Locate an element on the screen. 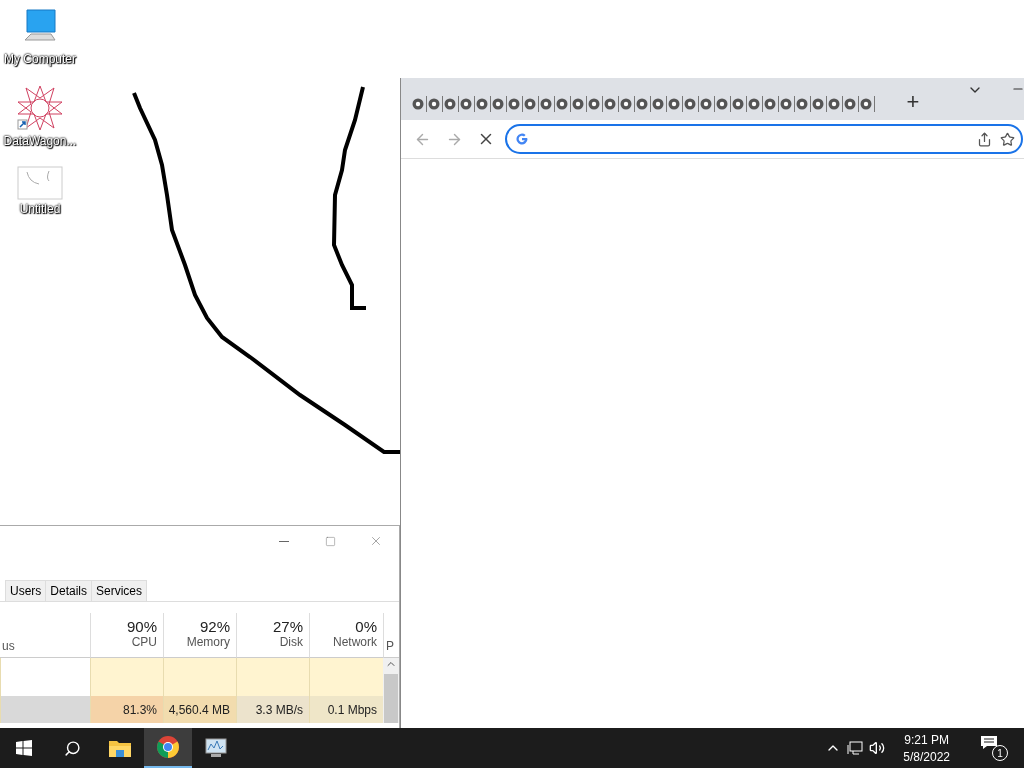 Image resolution: width=1024 pixels, height=768 pixels. bookmark-star-icon is located at coordinates (1007, 139).